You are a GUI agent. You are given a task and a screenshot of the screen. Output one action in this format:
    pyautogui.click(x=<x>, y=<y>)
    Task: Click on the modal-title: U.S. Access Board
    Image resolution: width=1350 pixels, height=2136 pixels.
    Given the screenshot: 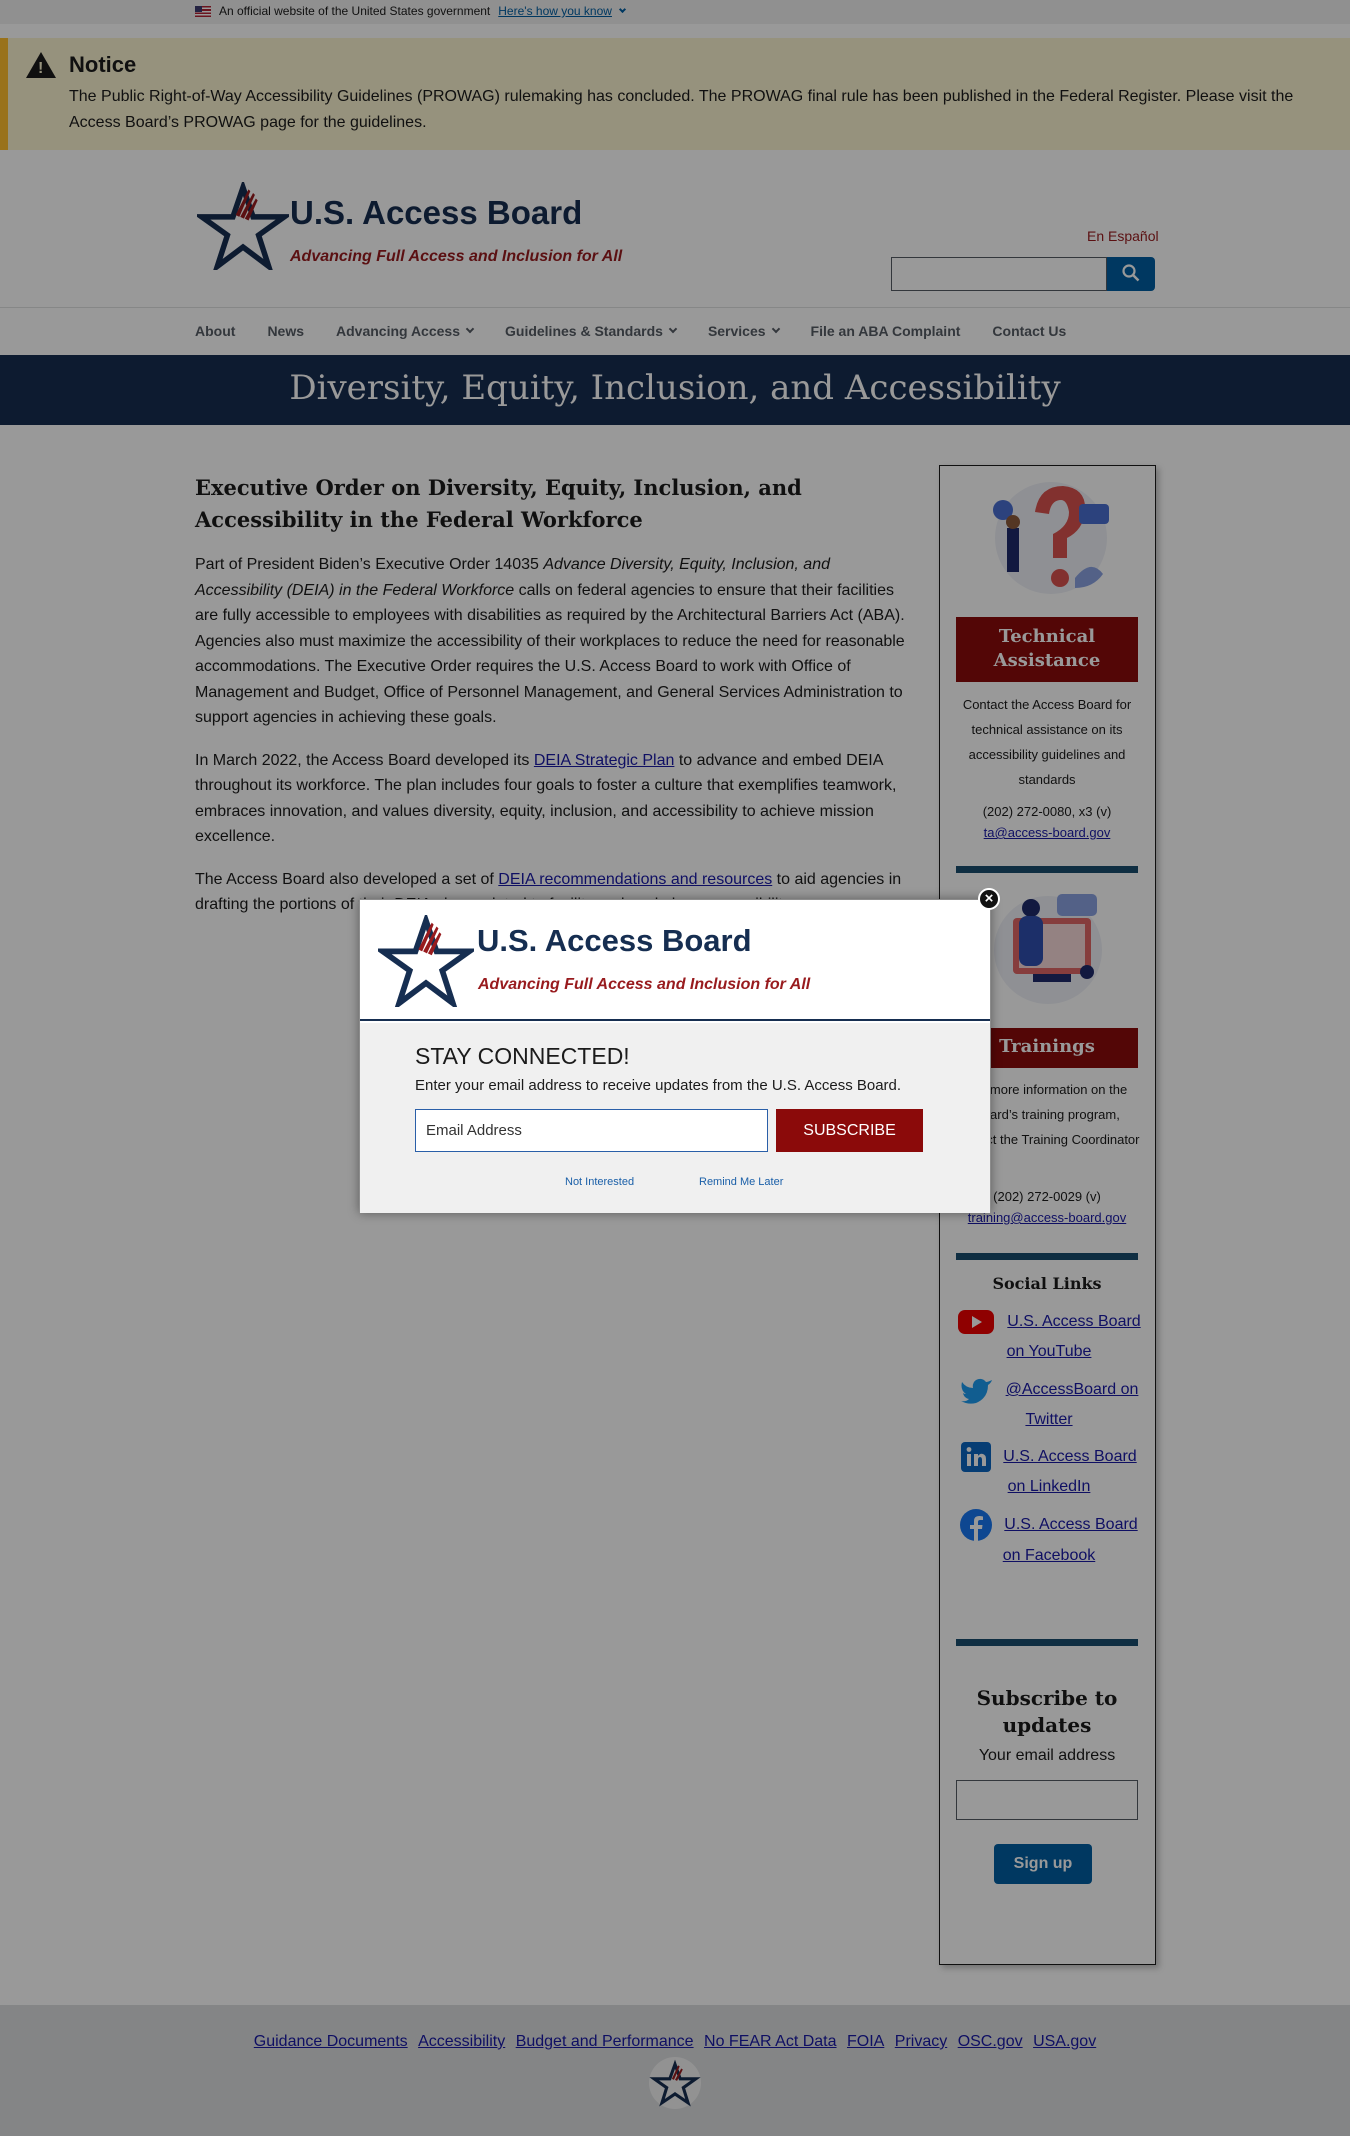 What is the action you would take?
    pyautogui.click(x=614, y=940)
    